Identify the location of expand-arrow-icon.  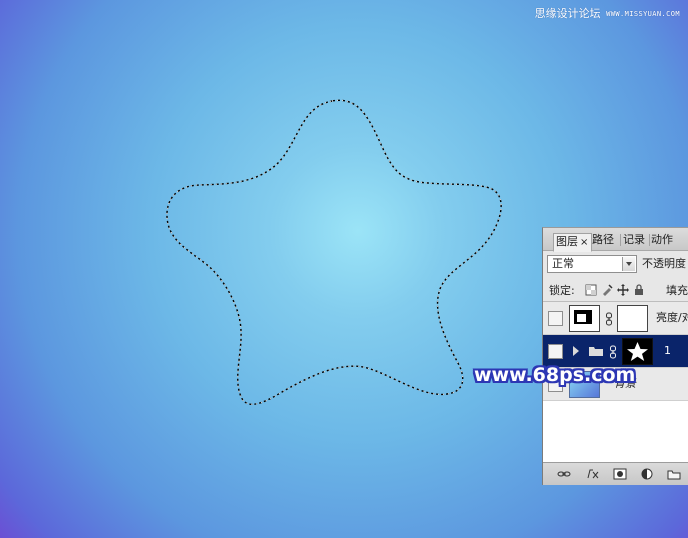
(576, 351).